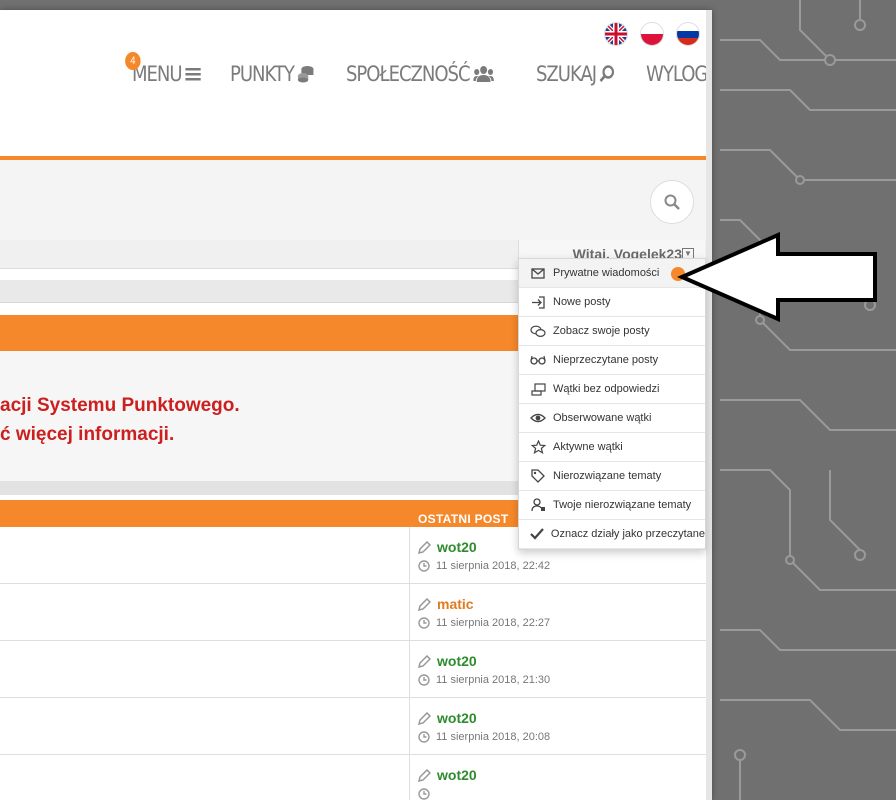  I want to click on dropdown-item-label: Obserwowane wątki, so click(602, 418).